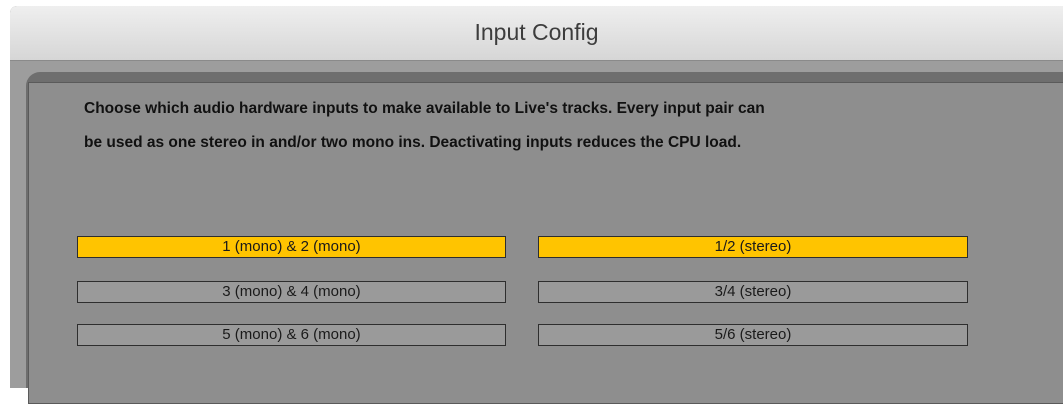  What do you see at coordinates (753, 335) in the screenshot?
I see `input-toggle-stereo-5-6: 5/6 (stereo)` at bounding box center [753, 335].